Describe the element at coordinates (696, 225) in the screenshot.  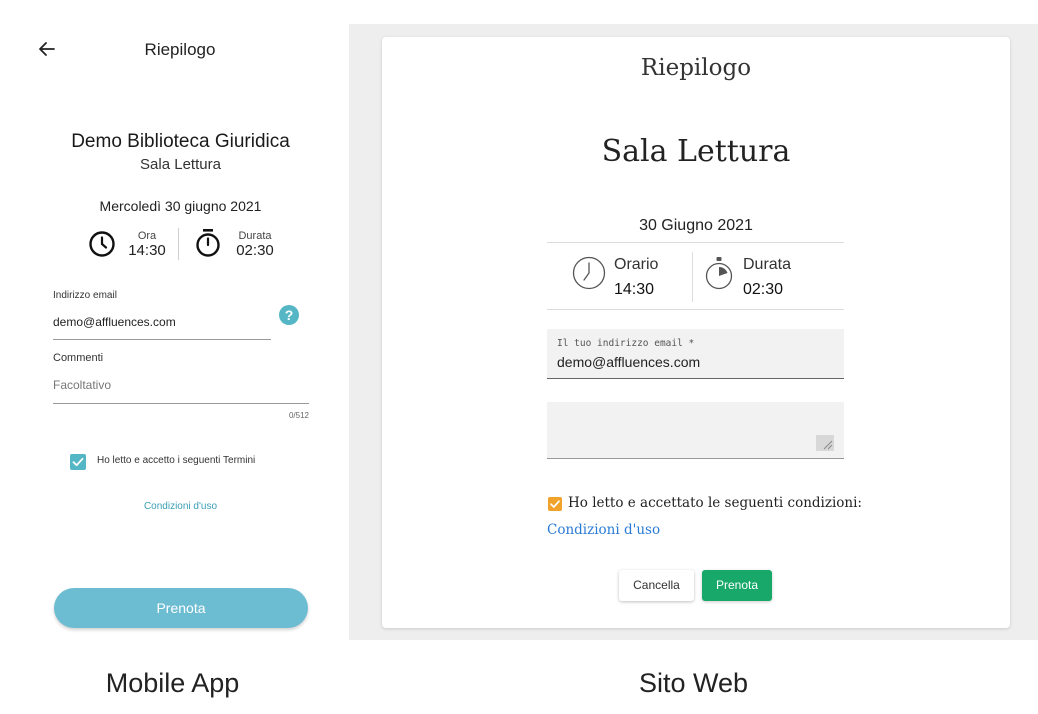
I see `reservation-date: 30 Giugno 2021` at that location.